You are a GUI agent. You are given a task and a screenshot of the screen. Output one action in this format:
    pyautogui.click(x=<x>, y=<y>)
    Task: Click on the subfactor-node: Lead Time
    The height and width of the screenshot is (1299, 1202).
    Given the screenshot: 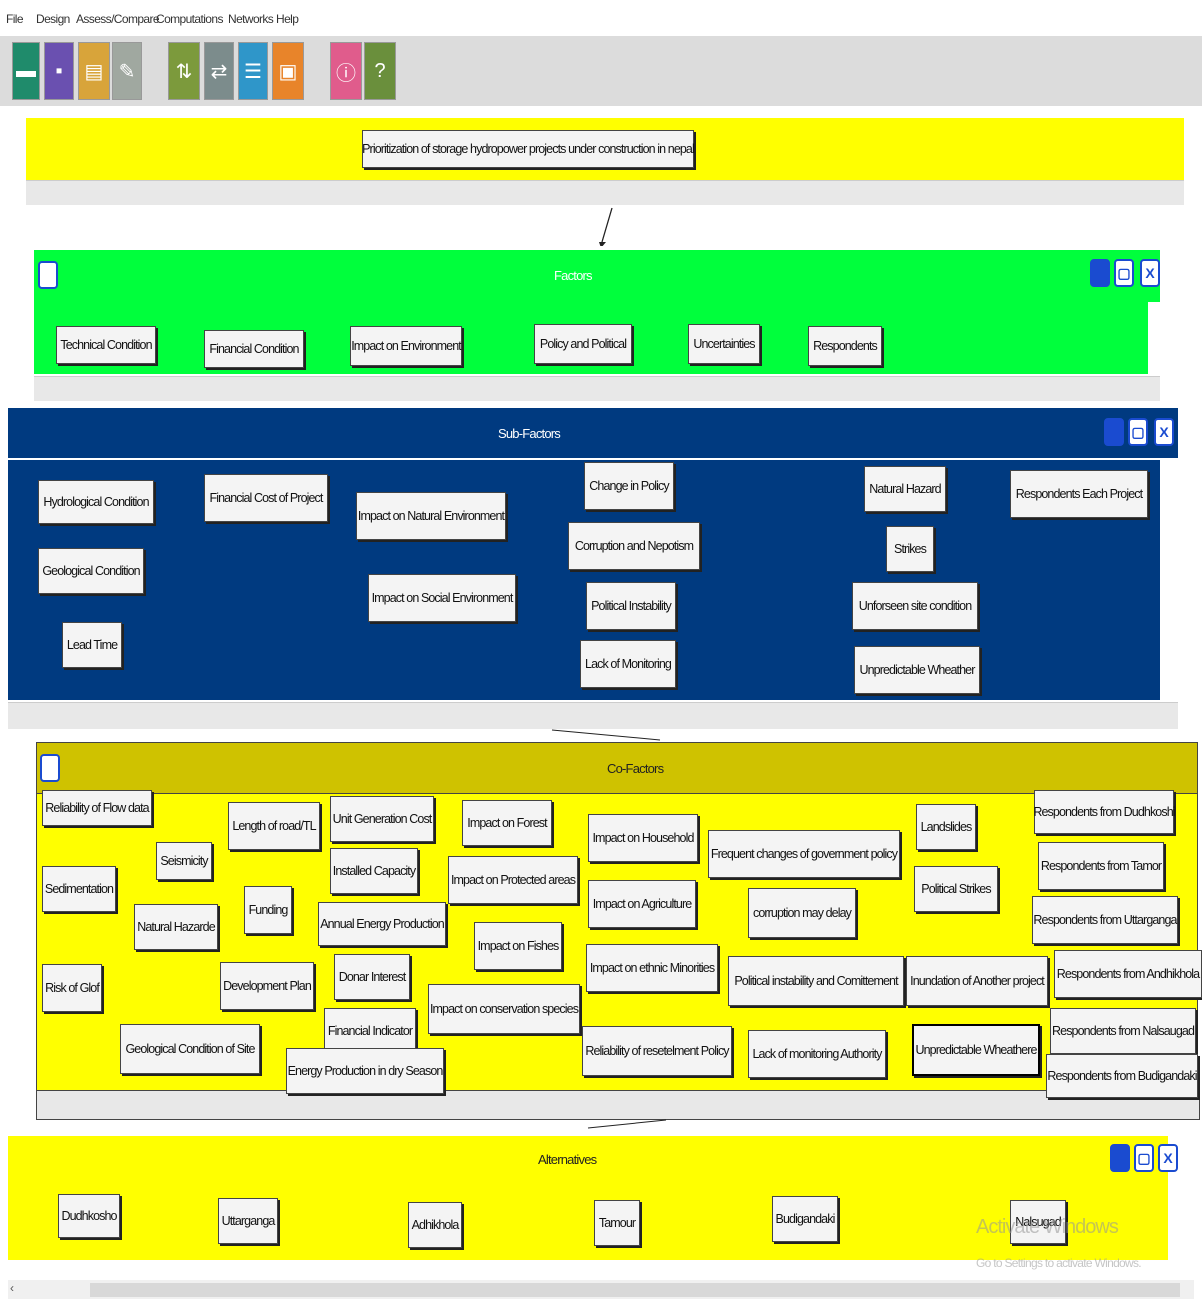 What is the action you would take?
    pyautogui.click(x=92, y=645)
    